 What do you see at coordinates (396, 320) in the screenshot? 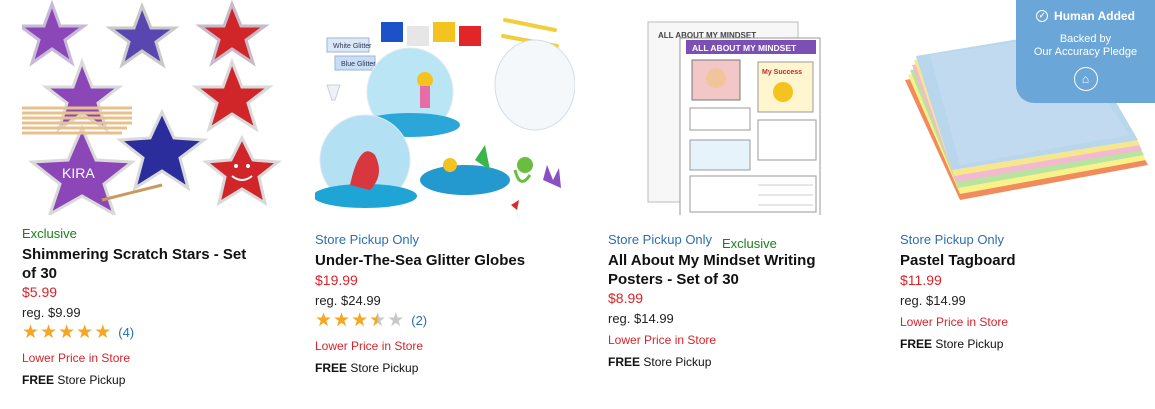
I see `star-empty-icon: ★` at bounding box center [396, 320].